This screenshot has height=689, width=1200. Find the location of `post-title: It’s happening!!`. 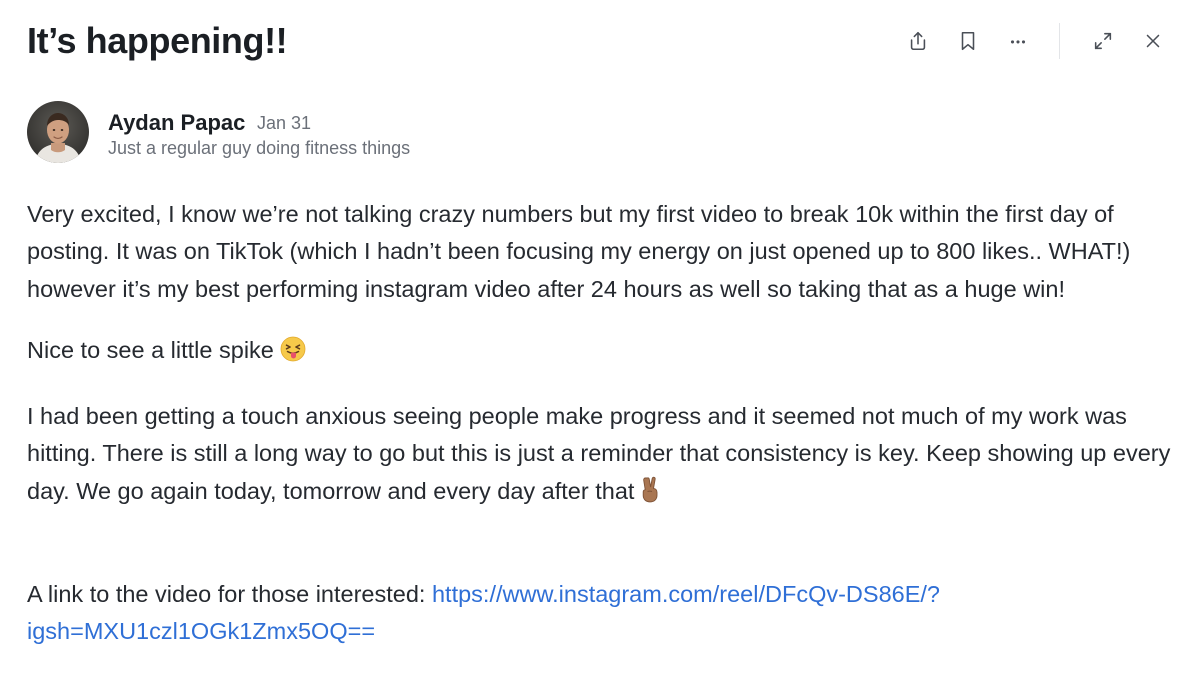

post-title: It’s happening!! is located at coordinates (157, 40).